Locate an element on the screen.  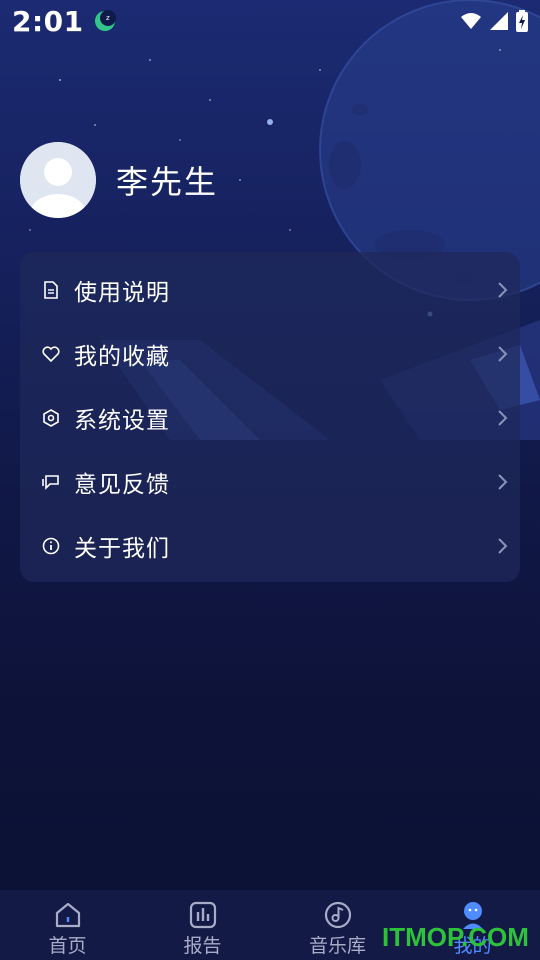
document-icon is located at coordinates (51, 290).